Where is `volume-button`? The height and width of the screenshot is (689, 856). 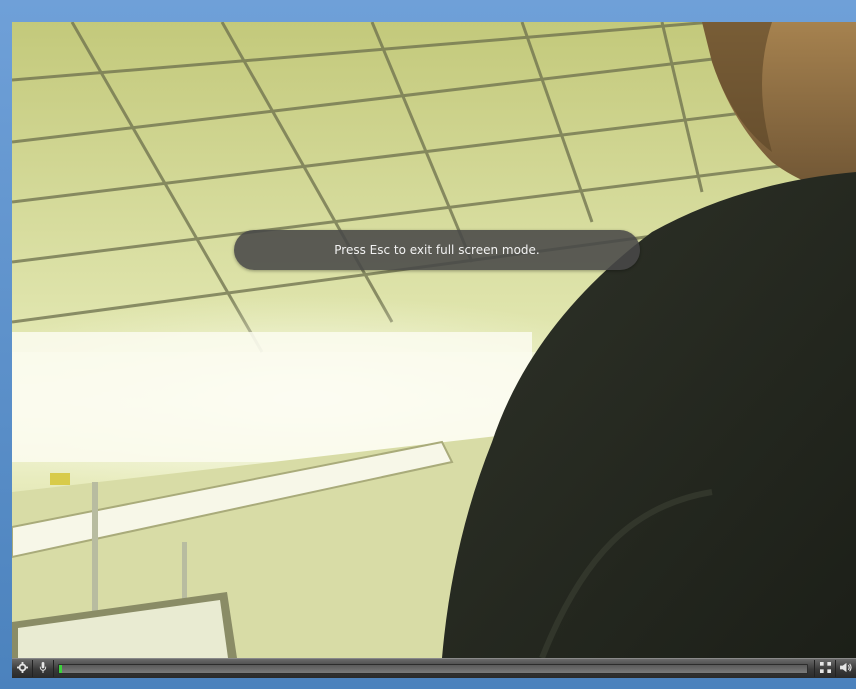
volume-button is located at coordinates (845, 668).